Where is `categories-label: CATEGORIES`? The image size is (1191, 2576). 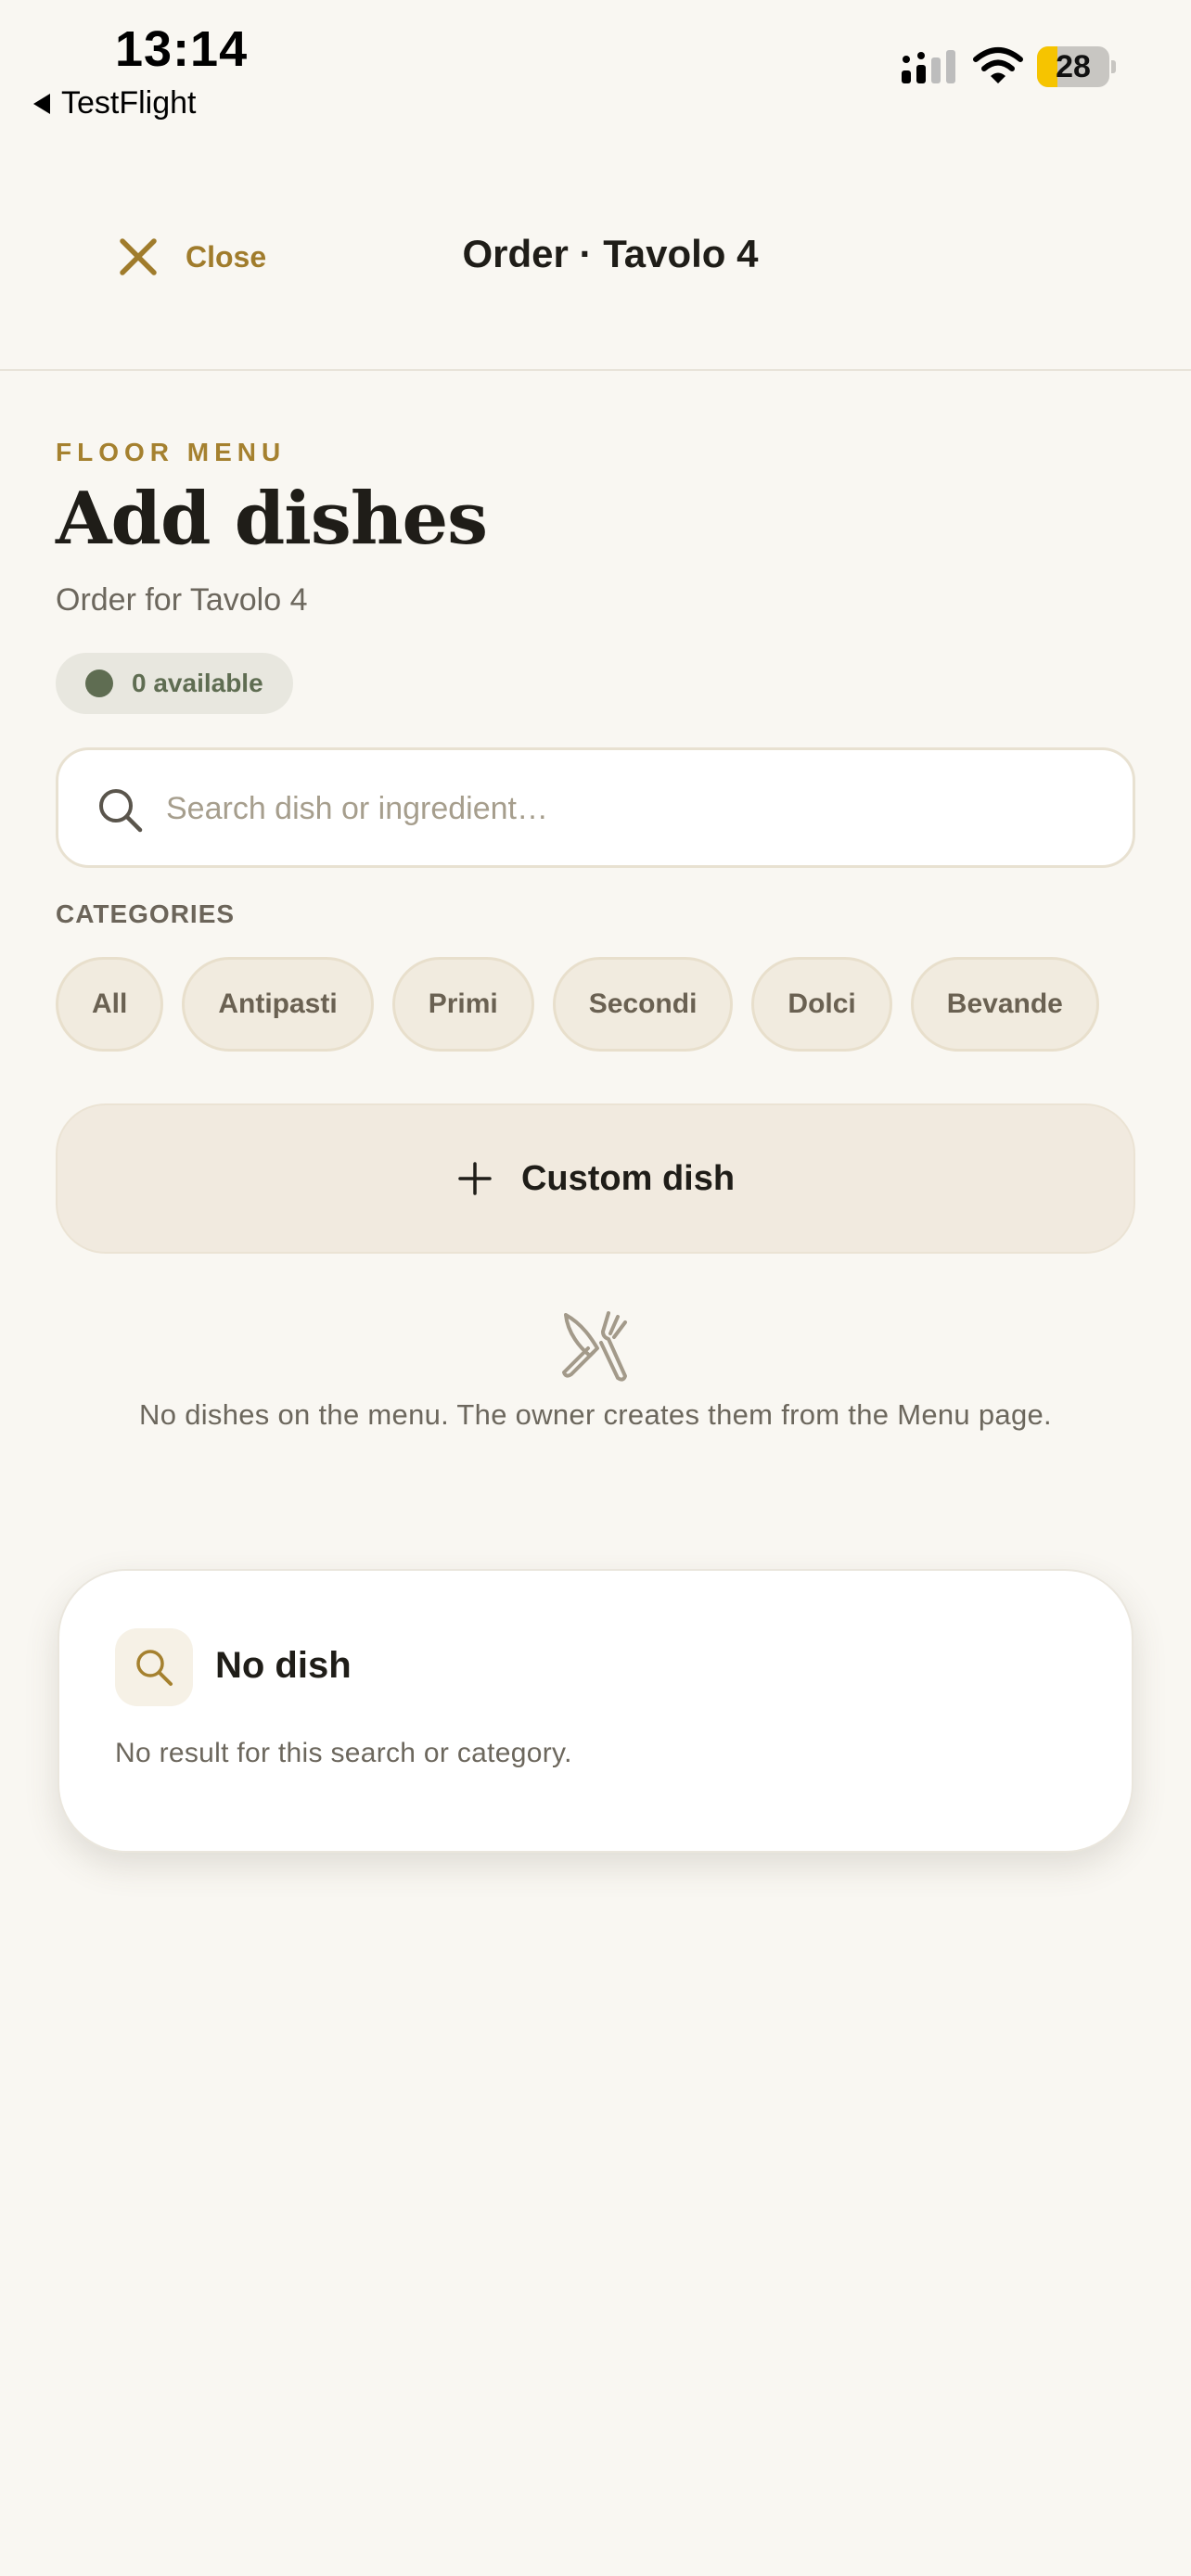 categories-label: CATEGORIES is located at coordinates (146, 913).